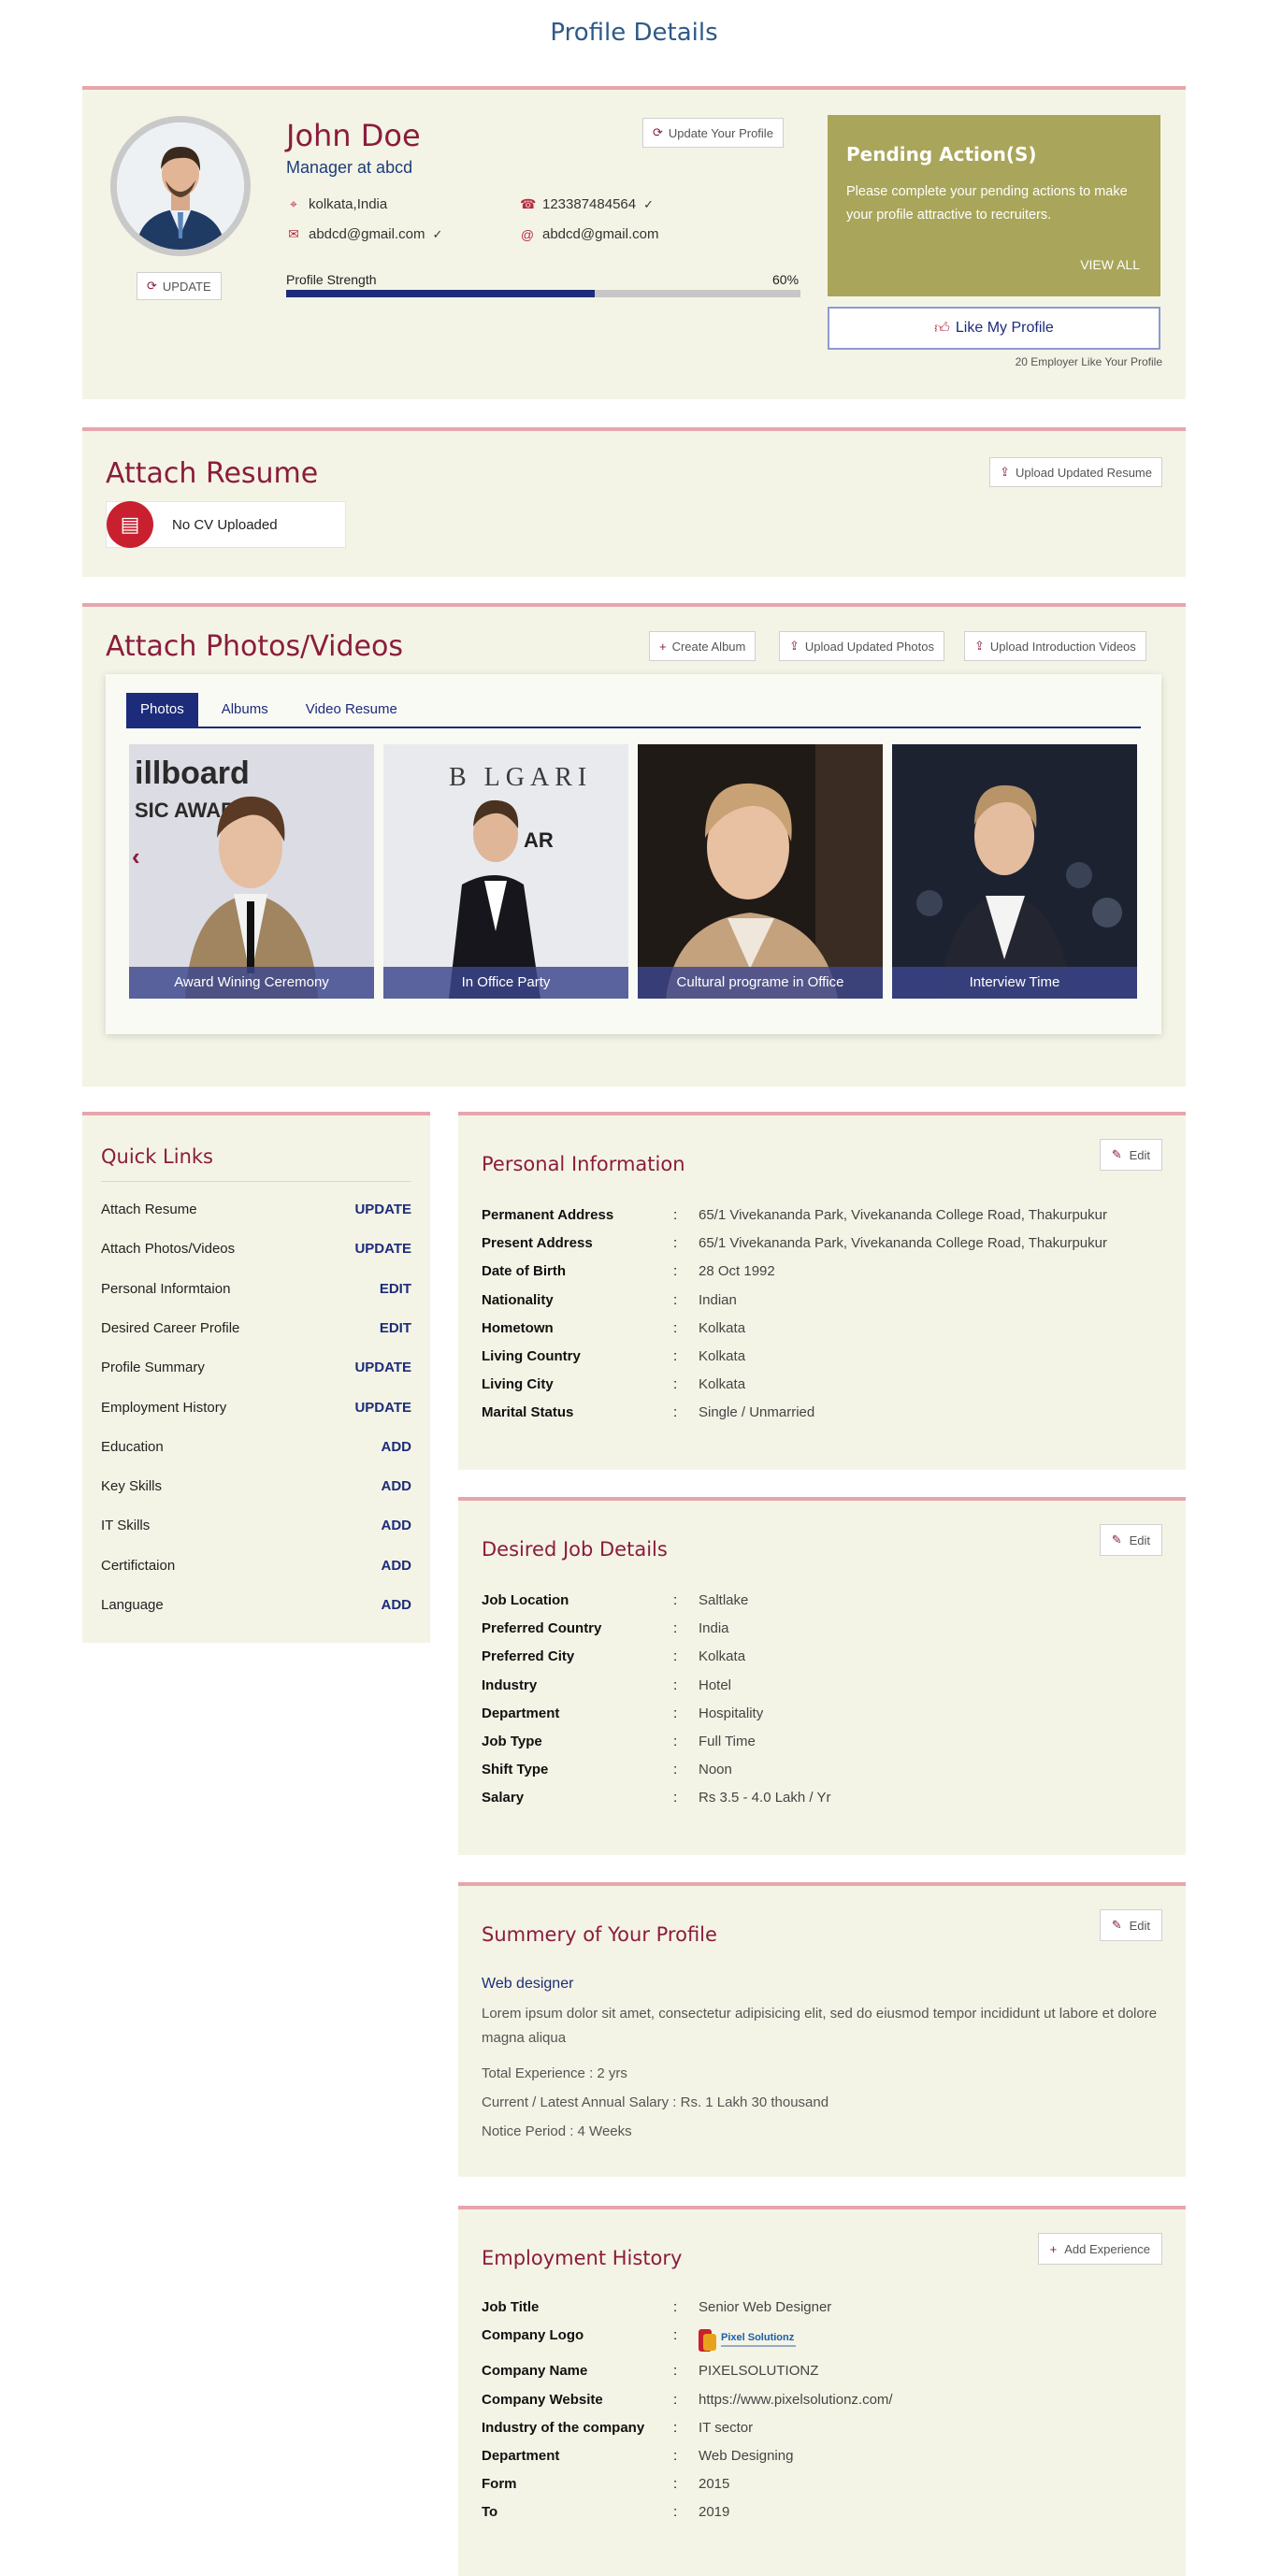 This screenshot has height=2576, width=1268. What do you see at coordinates (656, 1798) in the screenshot?
I see `info-row: Salary: Rs 3.5 - 4.0 Lakh / Yr` at bounding box center [656, 1798].